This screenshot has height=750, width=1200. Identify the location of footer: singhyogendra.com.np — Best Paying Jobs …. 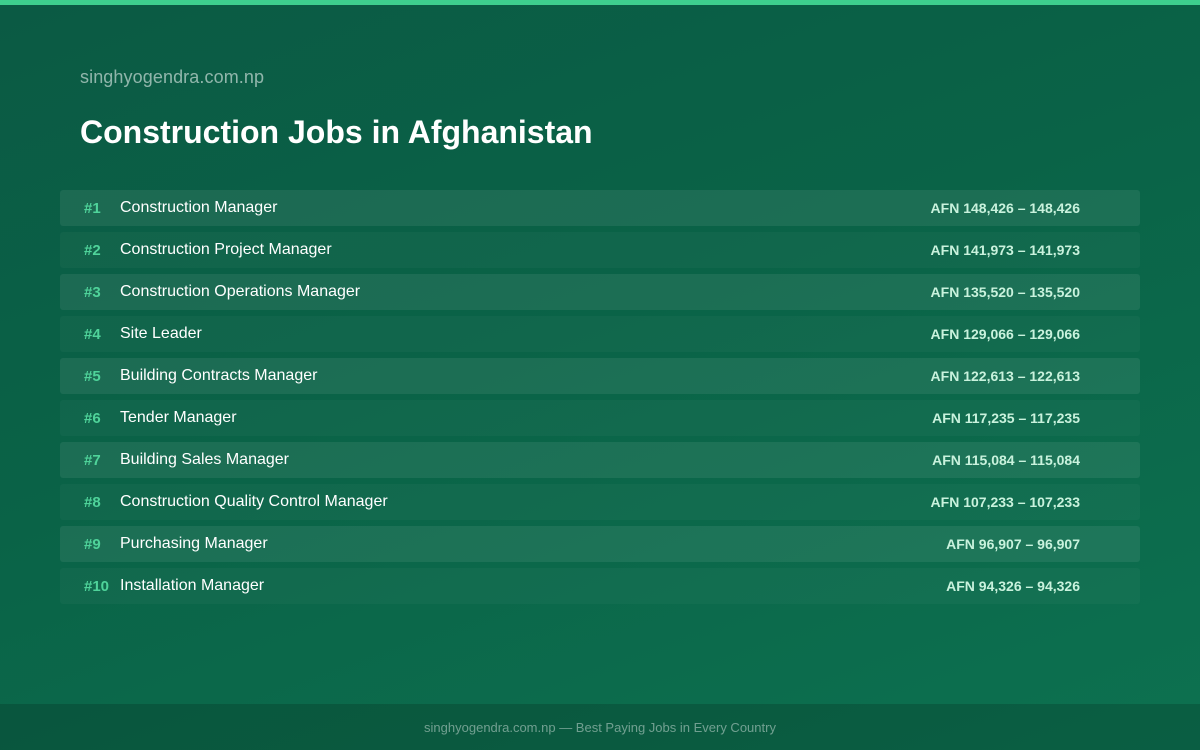
(600, 727).